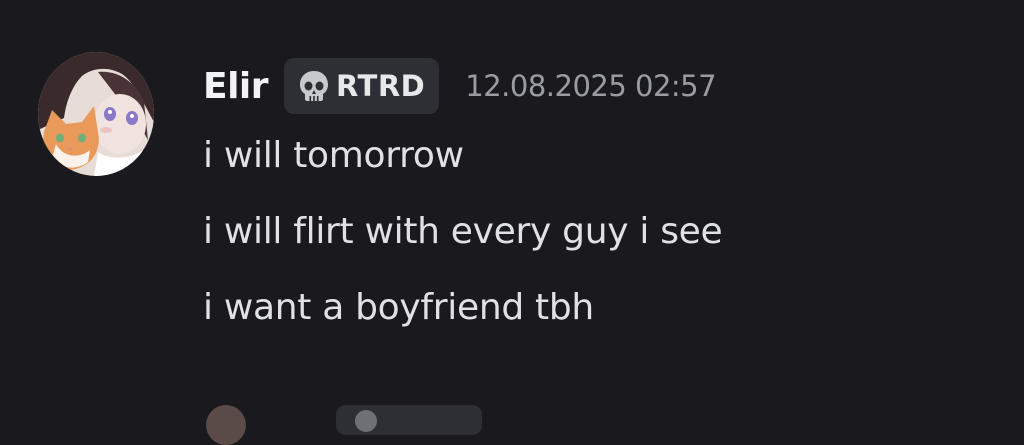 This screenshot has width=1024, height=445. What do you see at coordinates (398, 307) in the screenshot?
I see `message-line: i want a boyfriend tbh` at bounding box center [398, 307].